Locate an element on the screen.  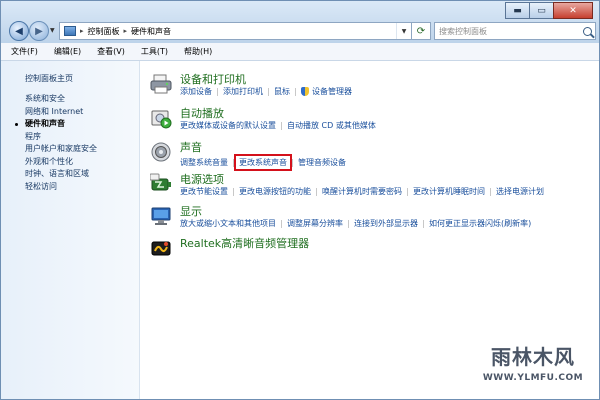
address-bar: ▸ 控制面板 ▸ 硬件和声音 ▼ ⟳ is located at coordinates (245, 31).